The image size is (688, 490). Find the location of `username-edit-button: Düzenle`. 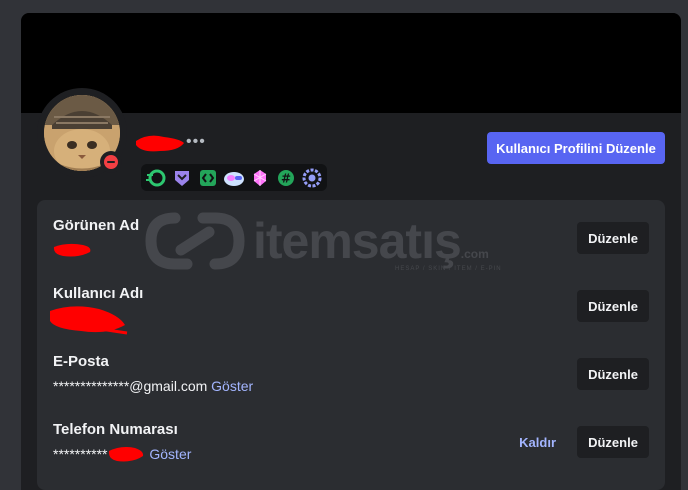

username-edit-button: Düzenle is located at coordinates (613, 306).